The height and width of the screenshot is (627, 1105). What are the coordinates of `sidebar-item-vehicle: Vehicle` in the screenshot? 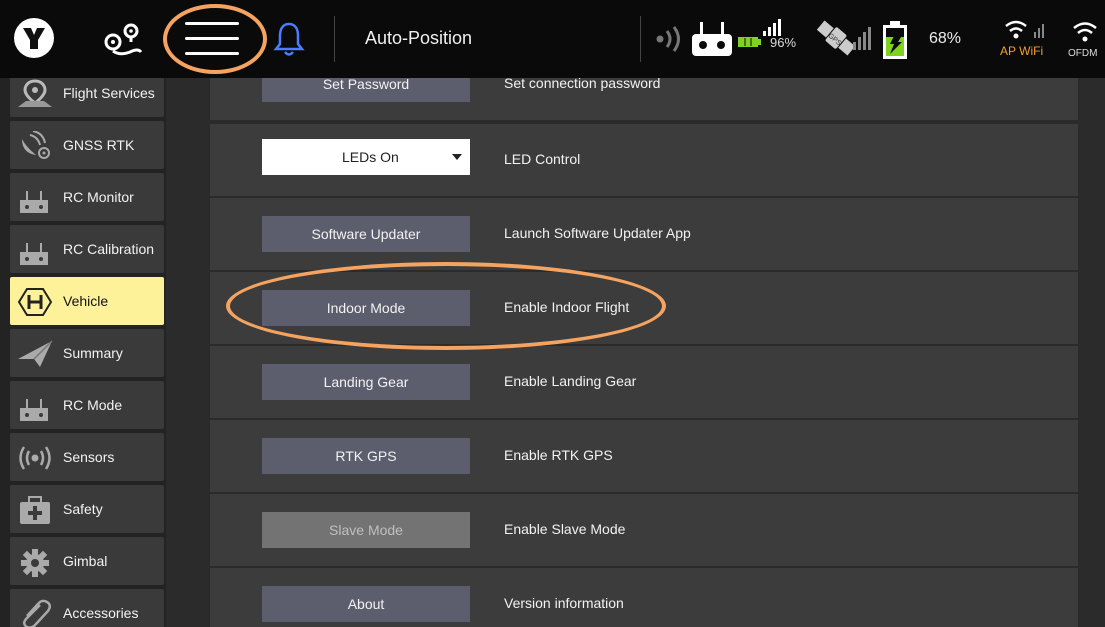 It's located at (87, 301).